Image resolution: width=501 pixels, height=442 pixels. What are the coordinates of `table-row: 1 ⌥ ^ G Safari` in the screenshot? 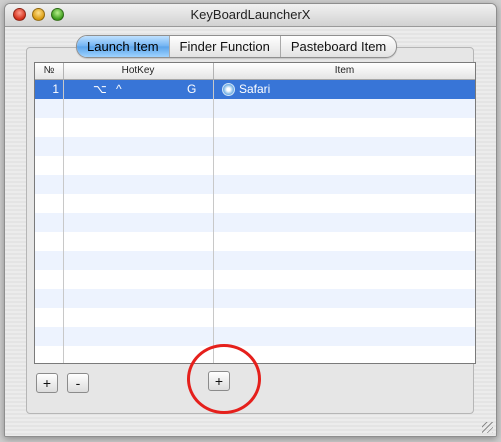 It's located at (255, 89).